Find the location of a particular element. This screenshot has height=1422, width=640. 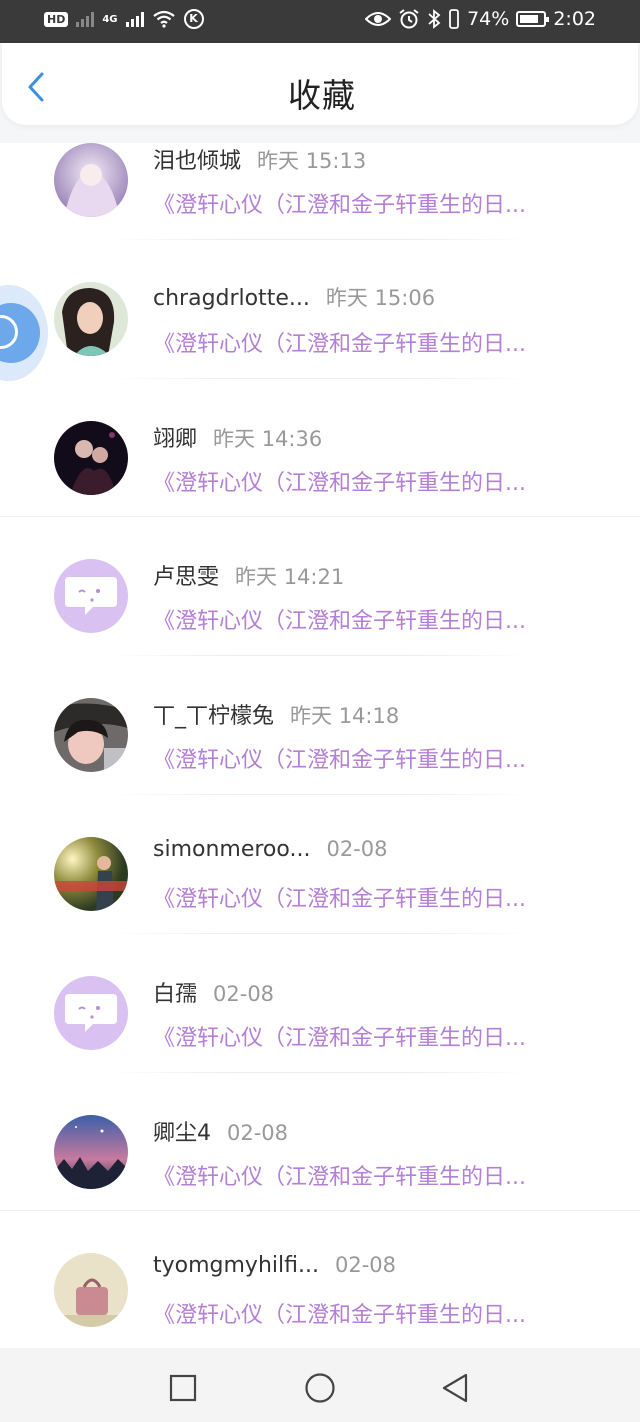

timestamp: 昨天 14:21 is located at coordinates (290, 577).